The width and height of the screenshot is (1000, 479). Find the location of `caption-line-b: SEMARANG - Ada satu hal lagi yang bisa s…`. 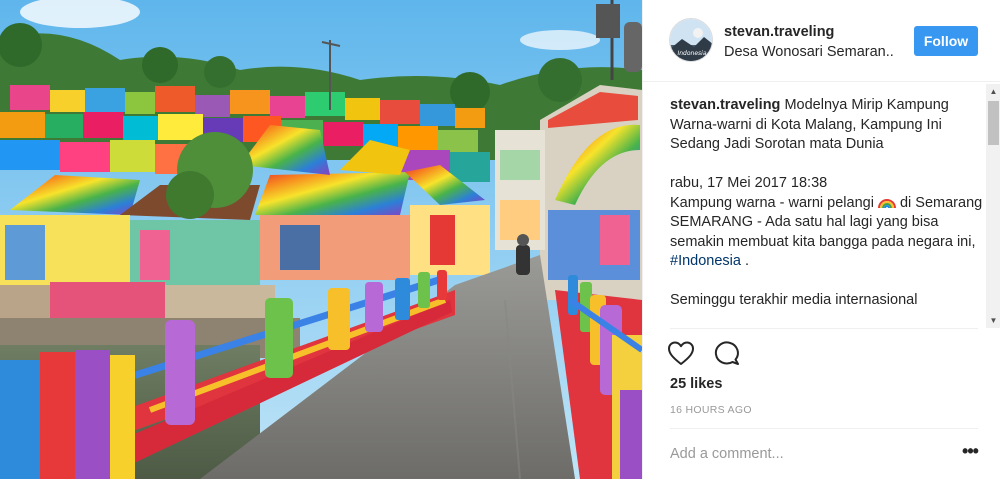

caption-line-b: SEMARANG - Ada satu hal lagi yang bisa s… is located at coordinates (827, 242).